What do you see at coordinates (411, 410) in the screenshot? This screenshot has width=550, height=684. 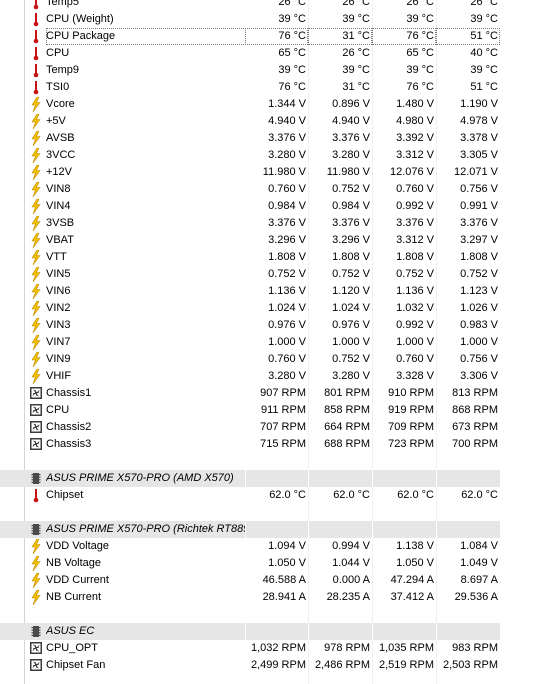 I see `maximum-value: 919 RPM` at bounding box center [411, 410].